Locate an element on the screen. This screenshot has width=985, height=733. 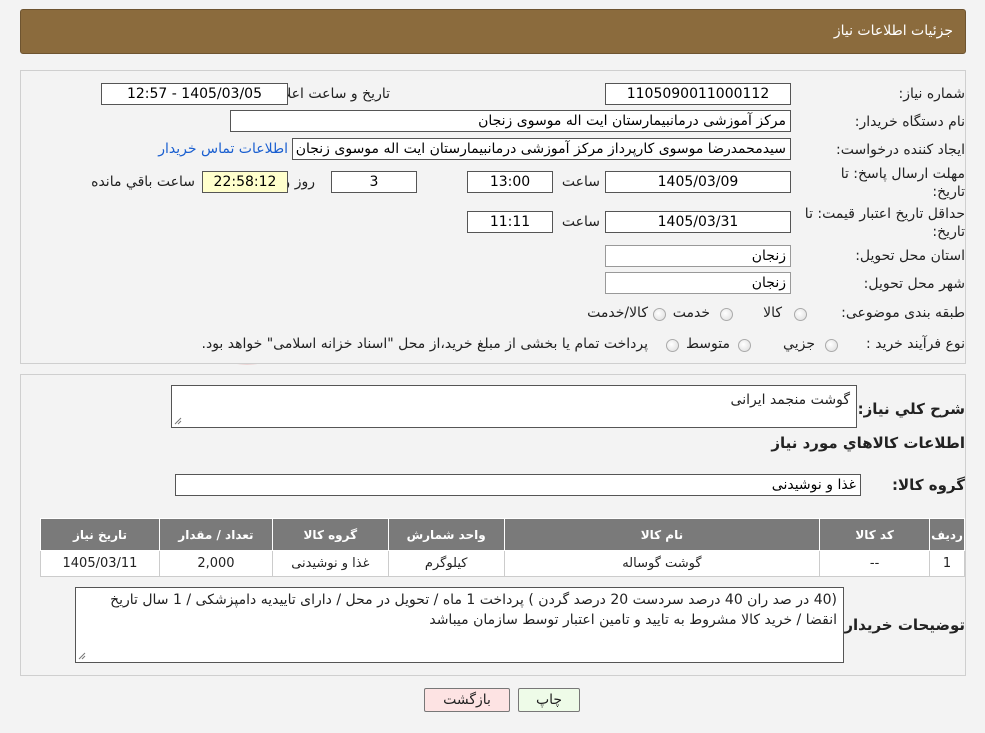
purchase-type-label: نوع فرآيند خريد : is located at coordinates (915, 344).